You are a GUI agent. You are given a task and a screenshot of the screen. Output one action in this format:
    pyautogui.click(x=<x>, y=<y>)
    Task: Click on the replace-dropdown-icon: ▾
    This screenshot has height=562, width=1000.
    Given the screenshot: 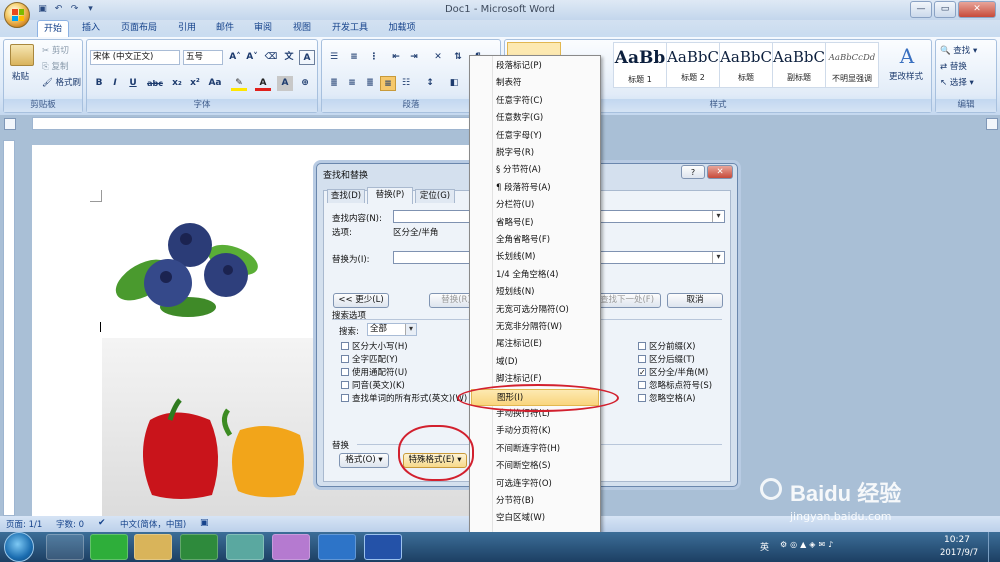 What is the action you would take?
    pyautogui.click(x=718, y=257)
    